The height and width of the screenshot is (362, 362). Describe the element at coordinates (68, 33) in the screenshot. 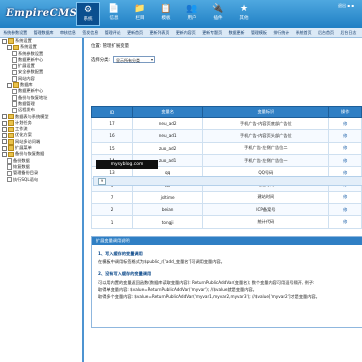

I see `subnav-item: 审核信息` at that location.